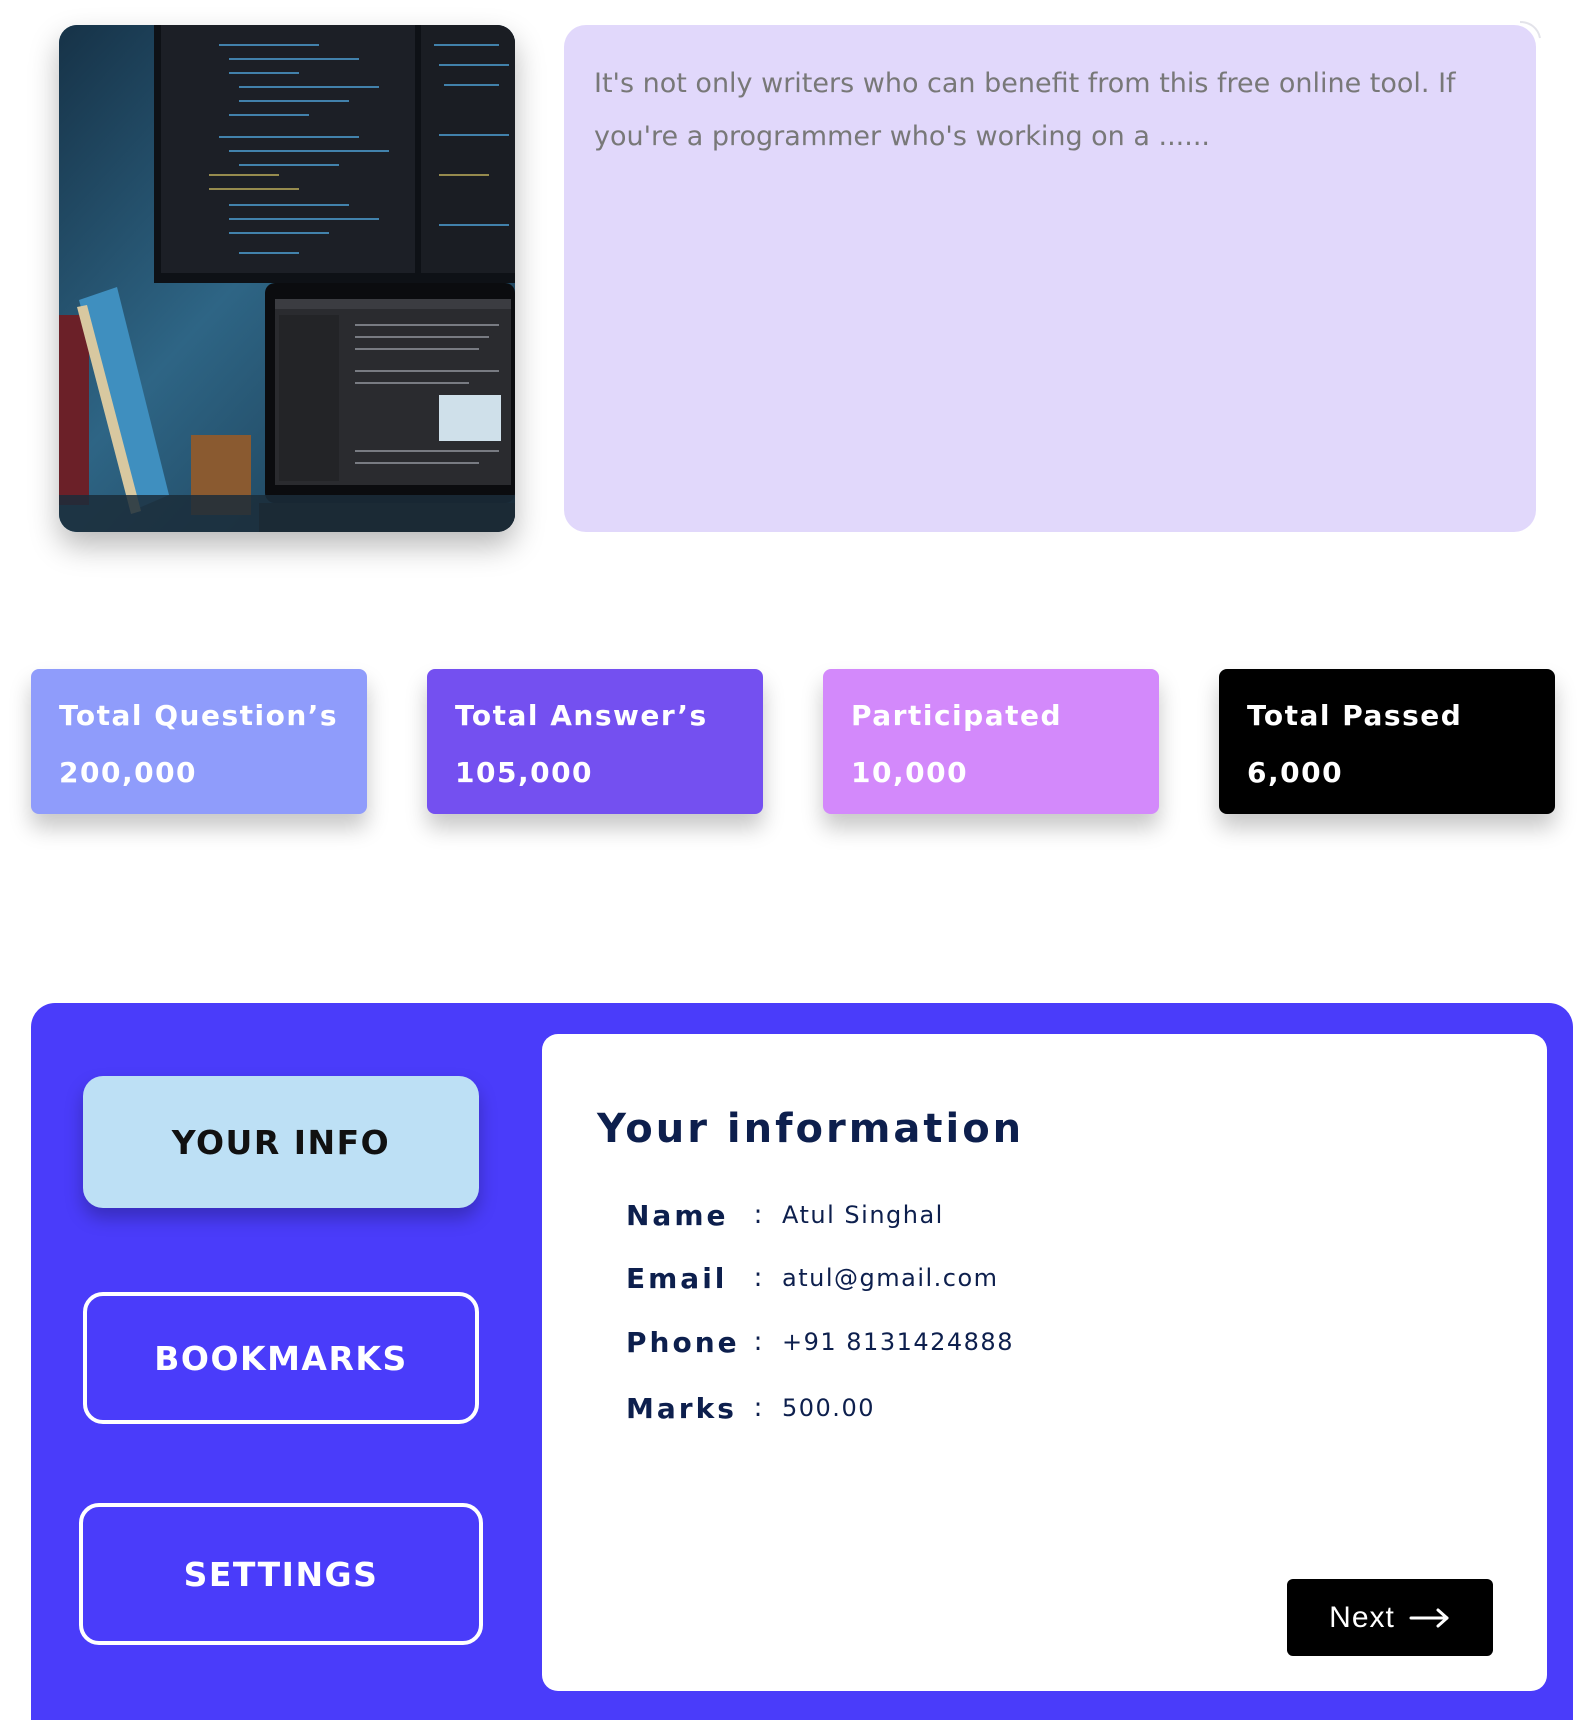 This screenshot has width=1587, height=1720. I want to click on monitor-and-laptop-with-code-icon, so click(287, 278).